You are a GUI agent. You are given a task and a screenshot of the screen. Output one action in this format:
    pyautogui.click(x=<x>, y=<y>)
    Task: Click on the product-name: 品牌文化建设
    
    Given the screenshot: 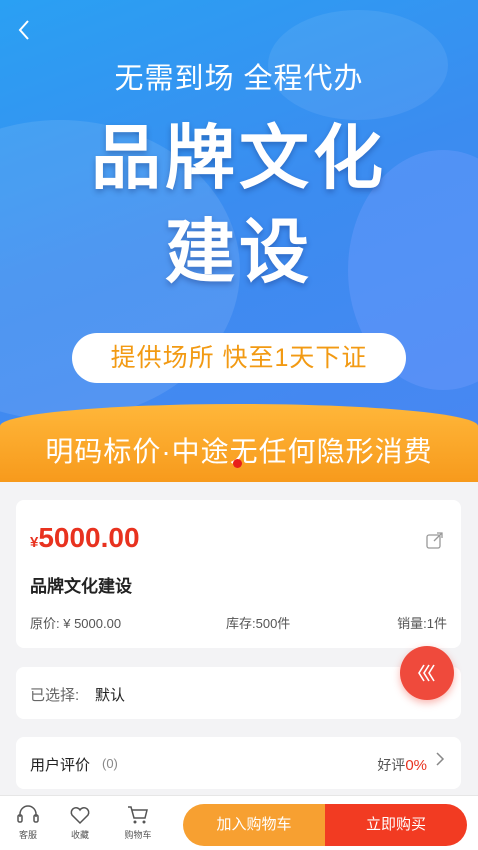 What is the action you would take?
    pyautogui.click(x=81, y=586)
    